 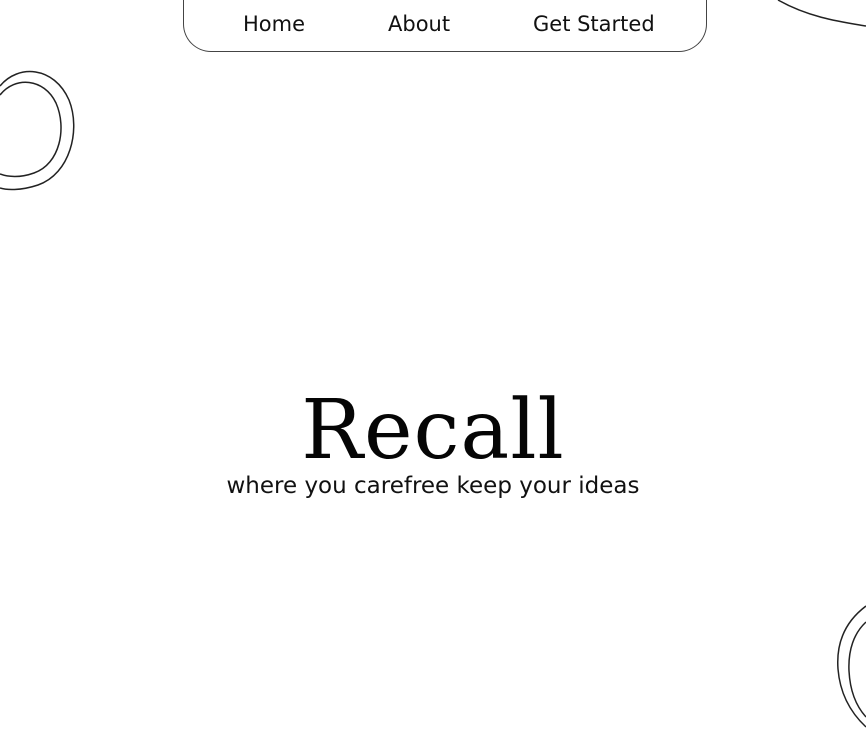 I want to click on nav-get-started-link: Get Started, so click(x=594, y=24).